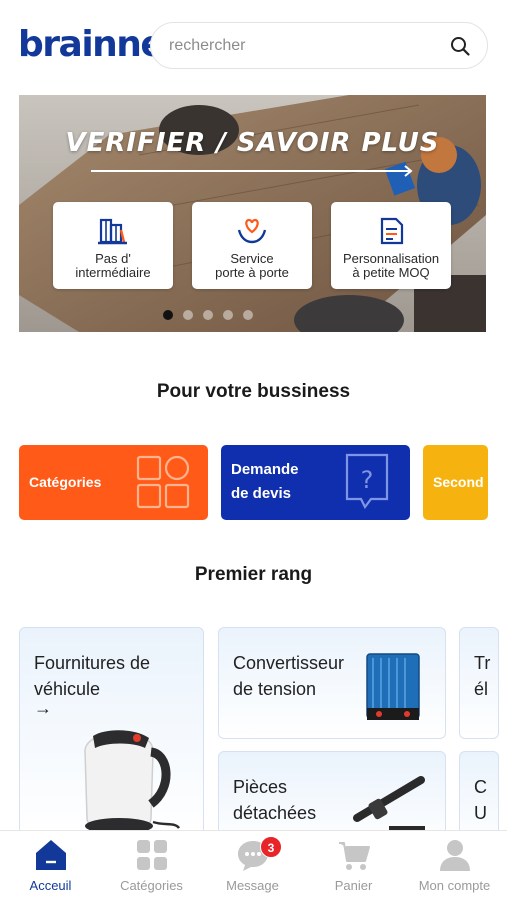 The image size is (507, 900). Describe the element at coordinates (408, 171) in the screenshot. I see `arrow-right-icon` at that location.